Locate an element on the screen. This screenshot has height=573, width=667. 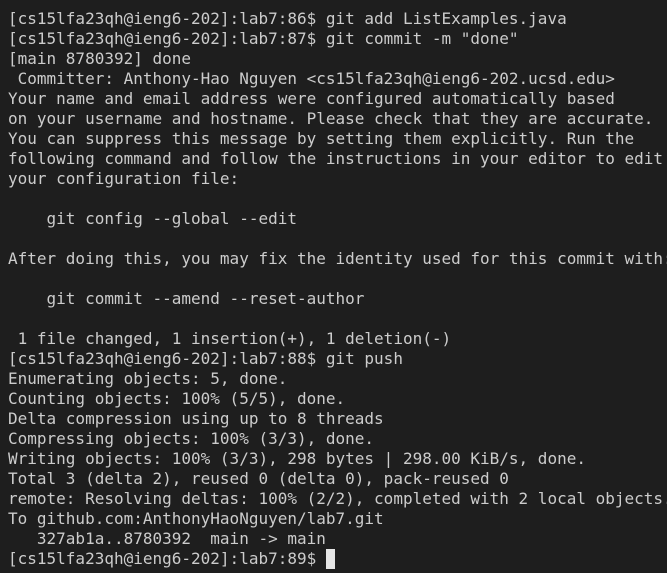
terminal-line: 327ab1a..8780392 main -> main is located at coordinates (167, 538).